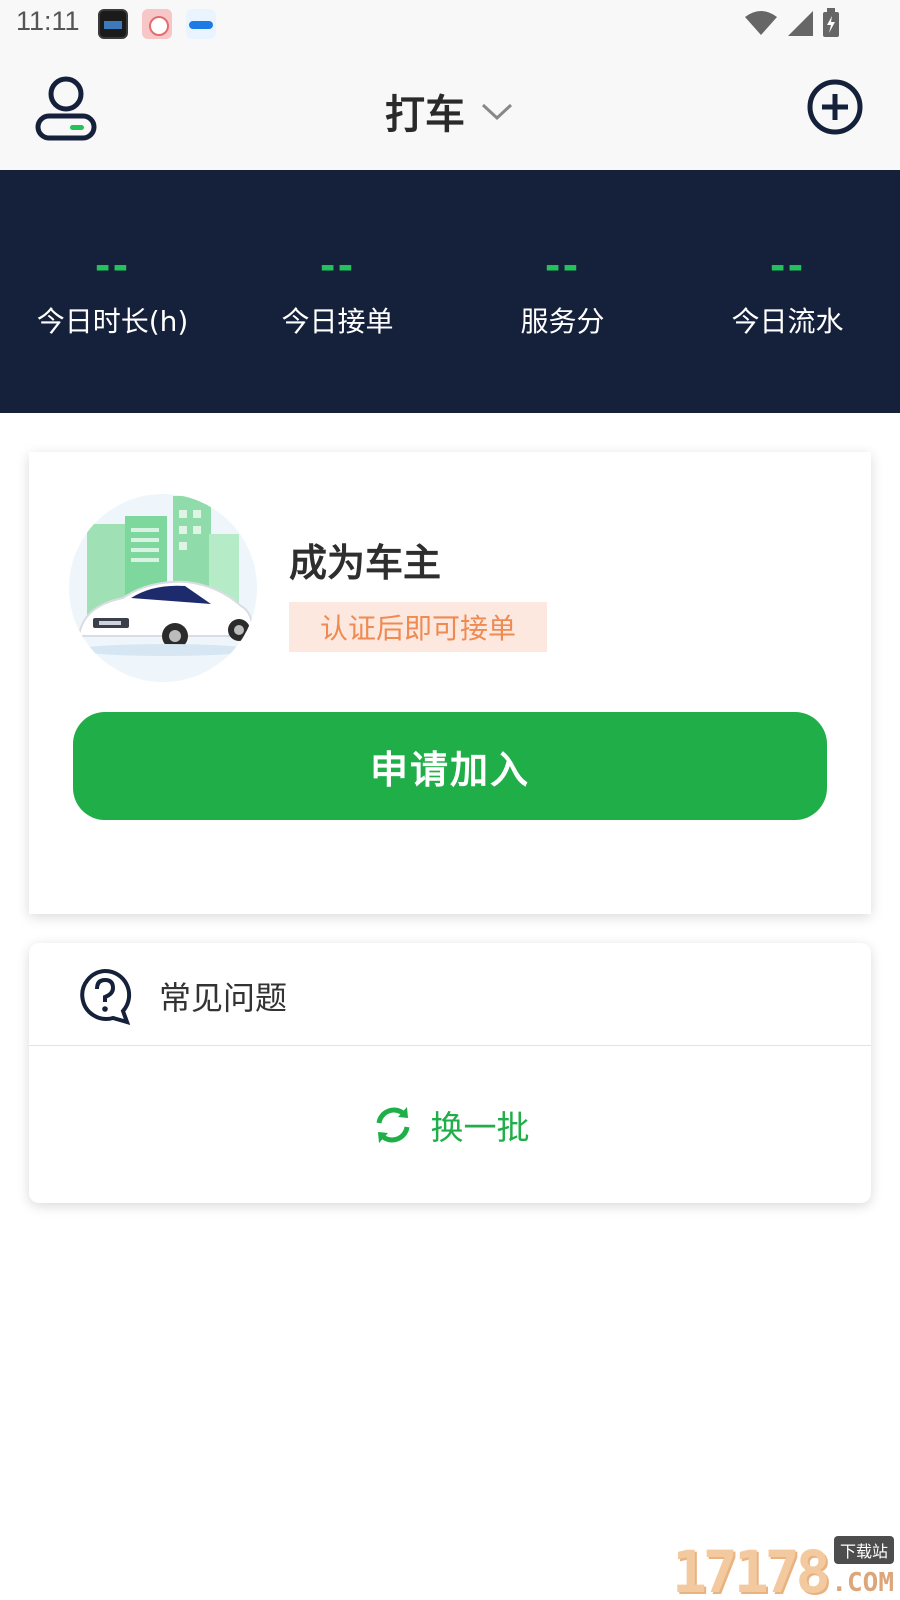 The image size is (900, 1600). What do you see at coordinates (392, 1125) in the screenshot?
I see `refresh-icon` at bounding box center [392, 1125].